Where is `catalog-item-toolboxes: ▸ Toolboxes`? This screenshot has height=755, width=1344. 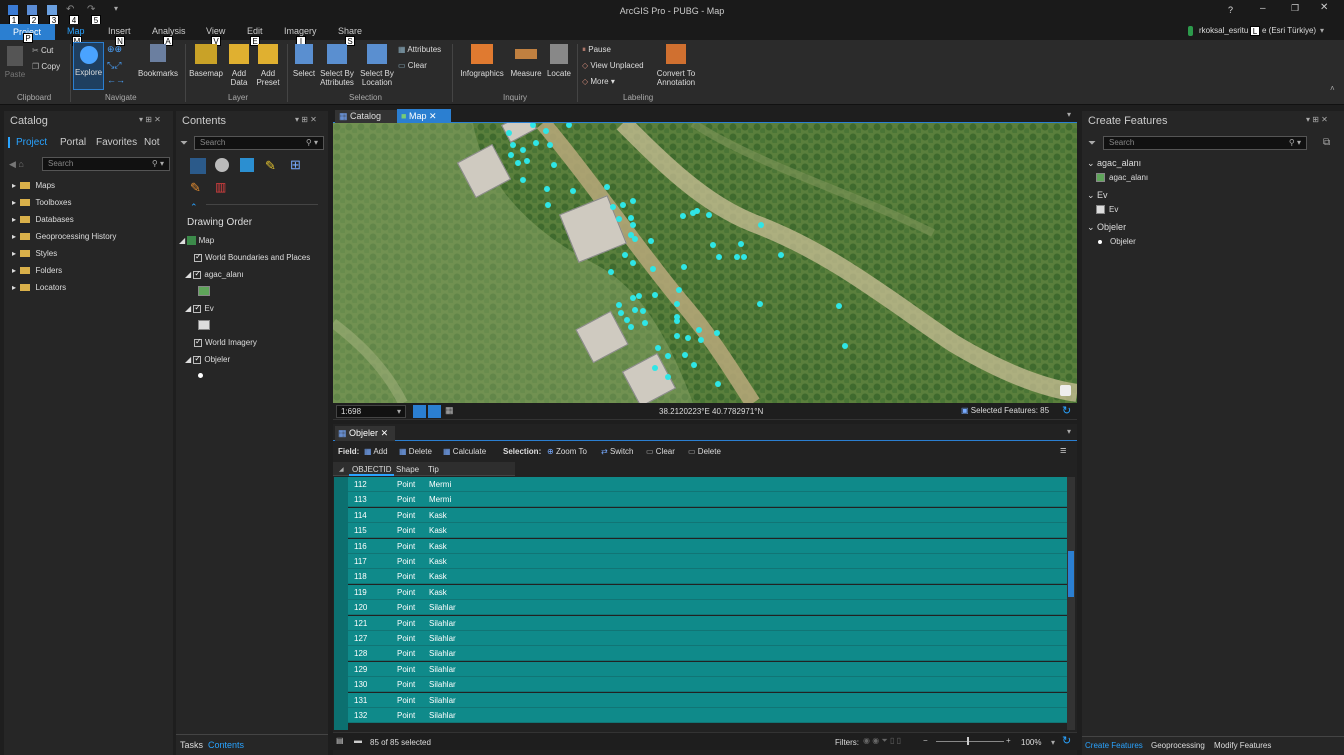 catalog-item-toolboxes: ▸ Toolboxes is located at coordinates (42, 202).